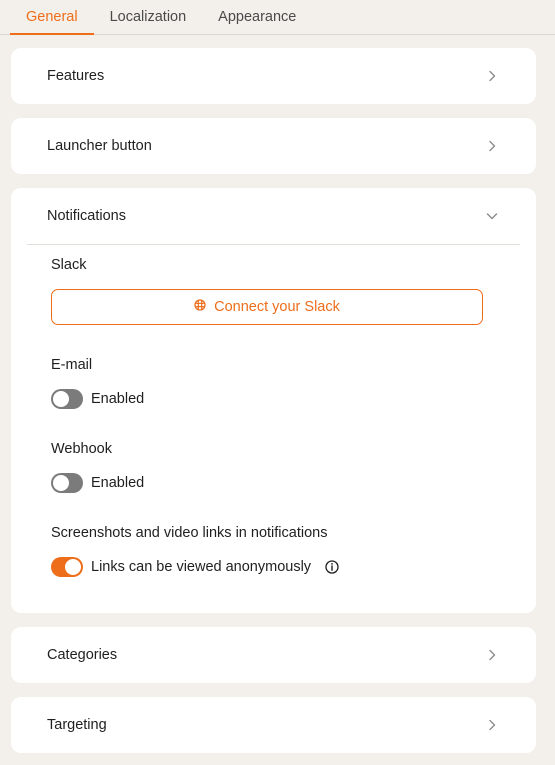  Describe the element at coordinates (277, 307) in the screenshot. I see `connect-slack-label: Connect your Slack` at that location.